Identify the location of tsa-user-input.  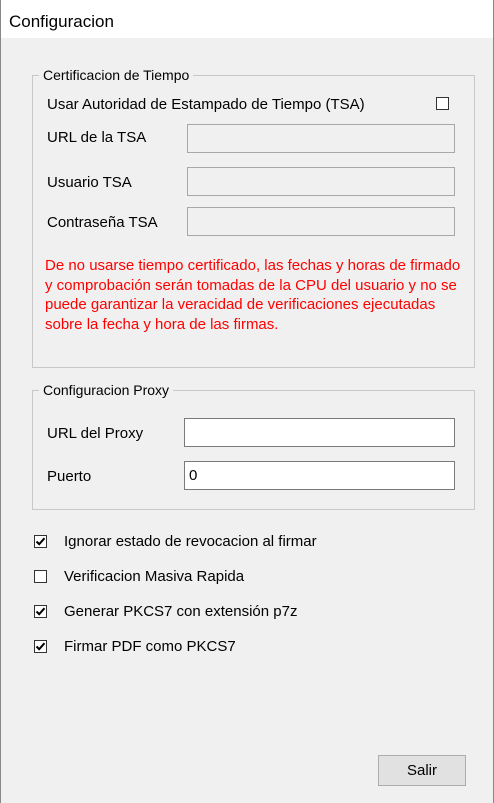
(321, 181).